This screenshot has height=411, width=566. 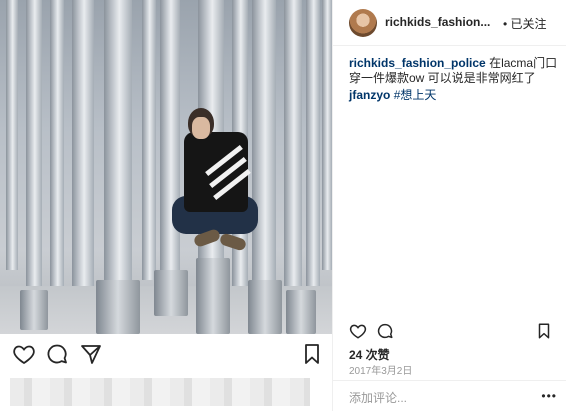 What do you see at coordinates (363, 23) in the screenshot?
I see `avatar` at bounding box center [363, 23].